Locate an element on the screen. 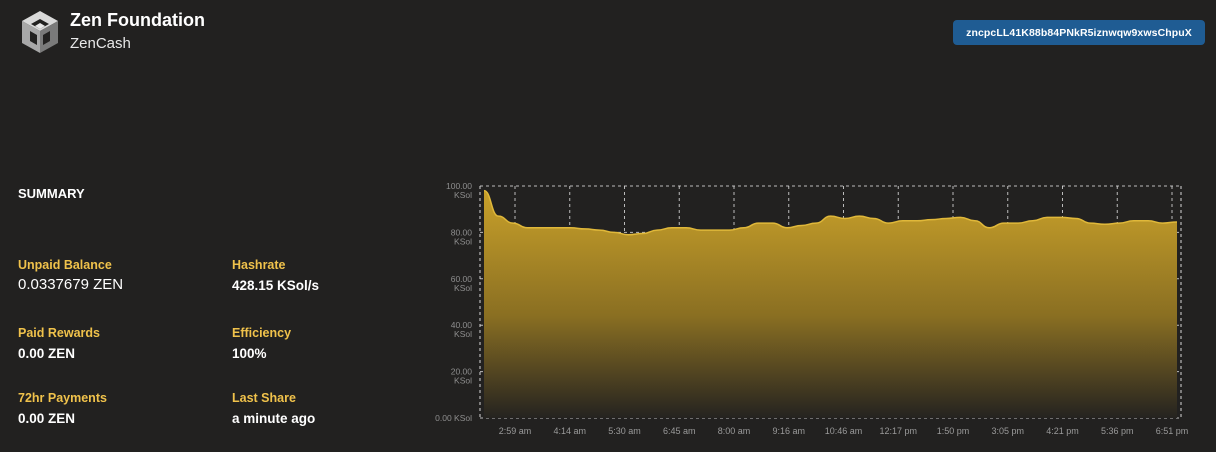  efficiency-label: Efficiency is located at coordinates (262, 333).